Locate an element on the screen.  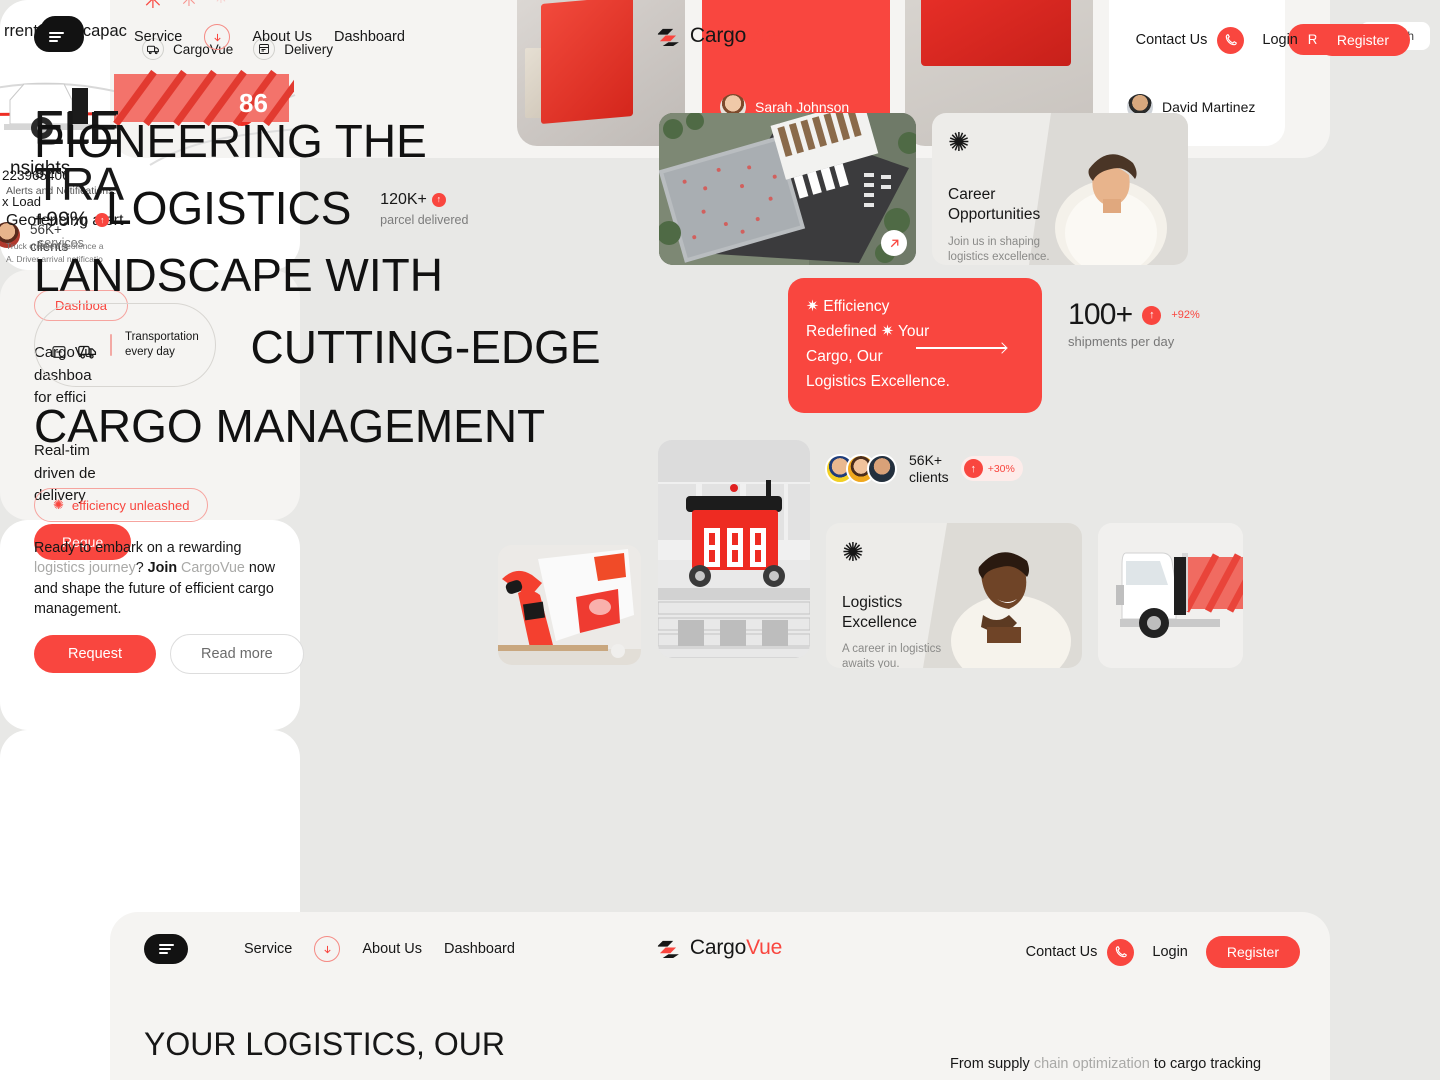
warehouse-illustration is located at coordinates (787, 189).